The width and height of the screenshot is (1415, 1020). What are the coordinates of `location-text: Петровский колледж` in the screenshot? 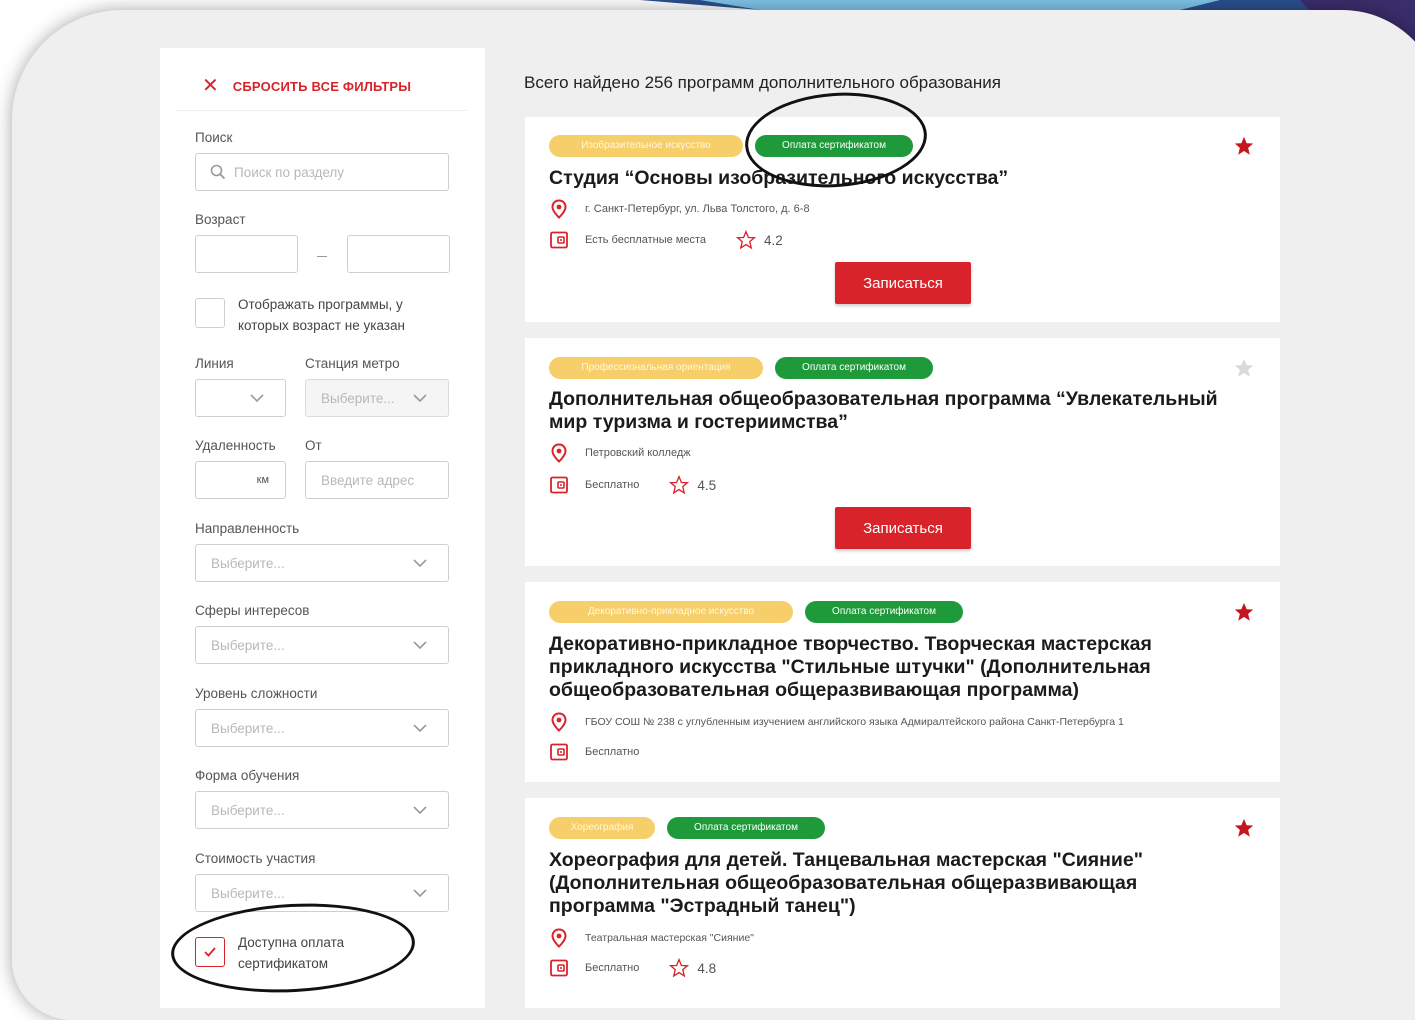 It's located at (638, 453).